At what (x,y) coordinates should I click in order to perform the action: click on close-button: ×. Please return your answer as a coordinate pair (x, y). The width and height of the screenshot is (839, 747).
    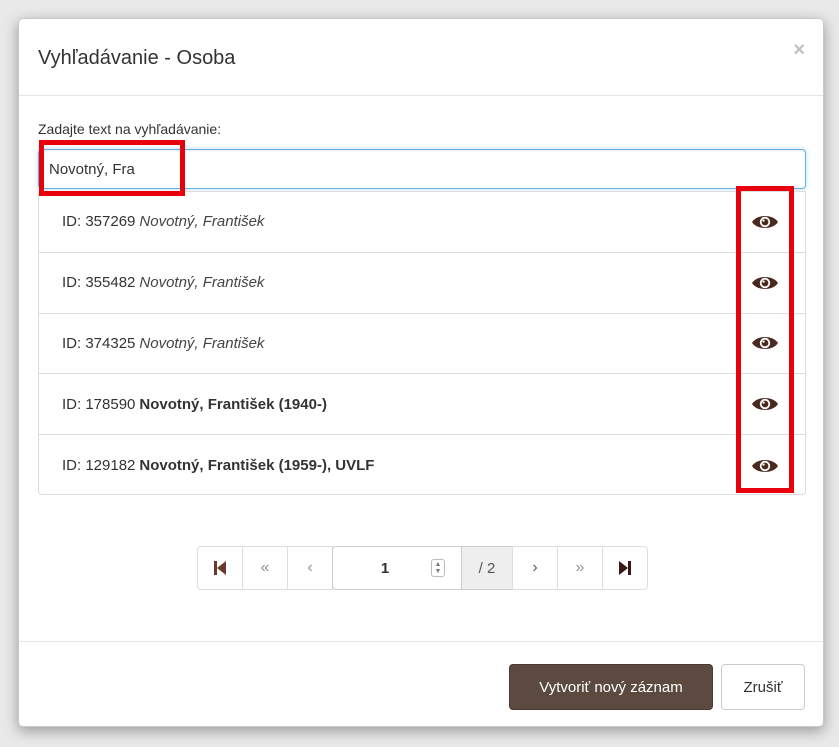
    Looking at the image, I should click on (799, 50).